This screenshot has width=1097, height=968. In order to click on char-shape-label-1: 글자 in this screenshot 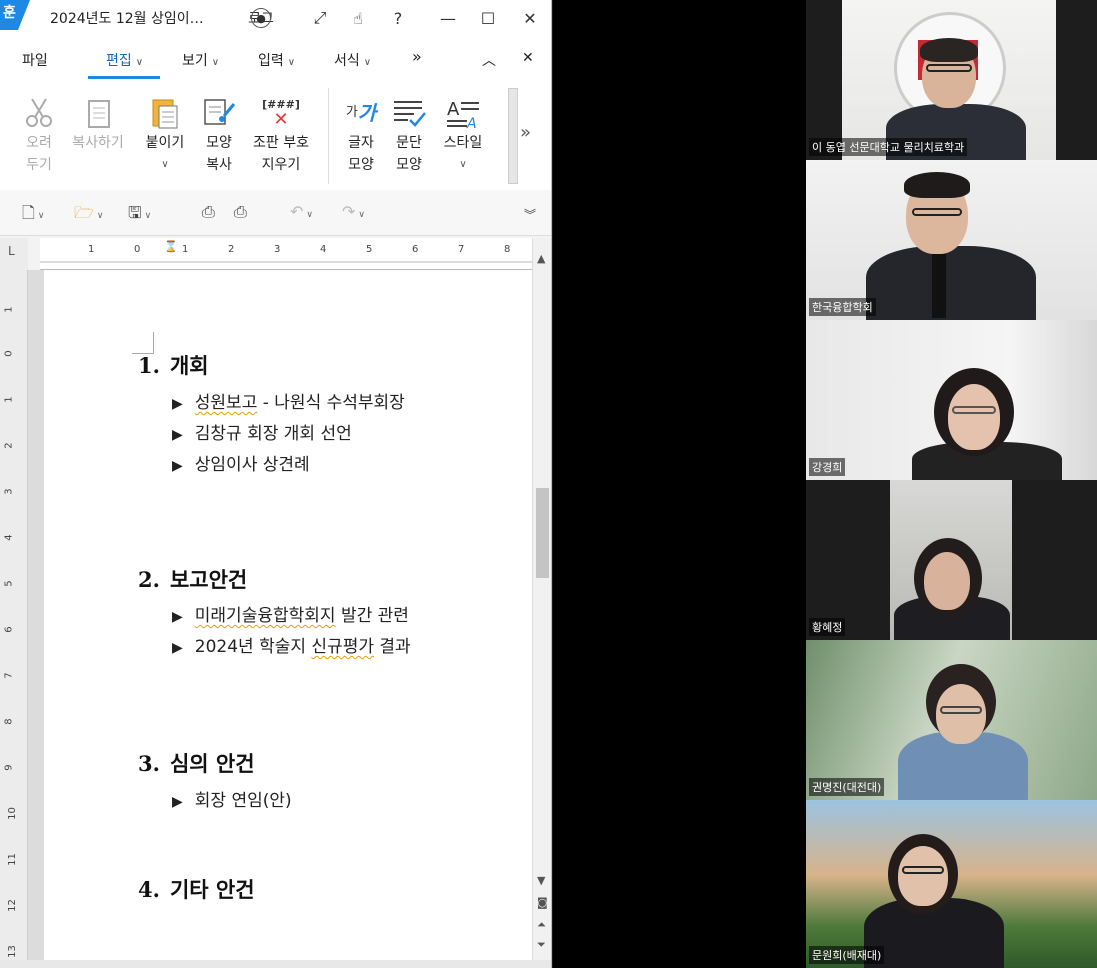, I will do `click(361, 143)`.